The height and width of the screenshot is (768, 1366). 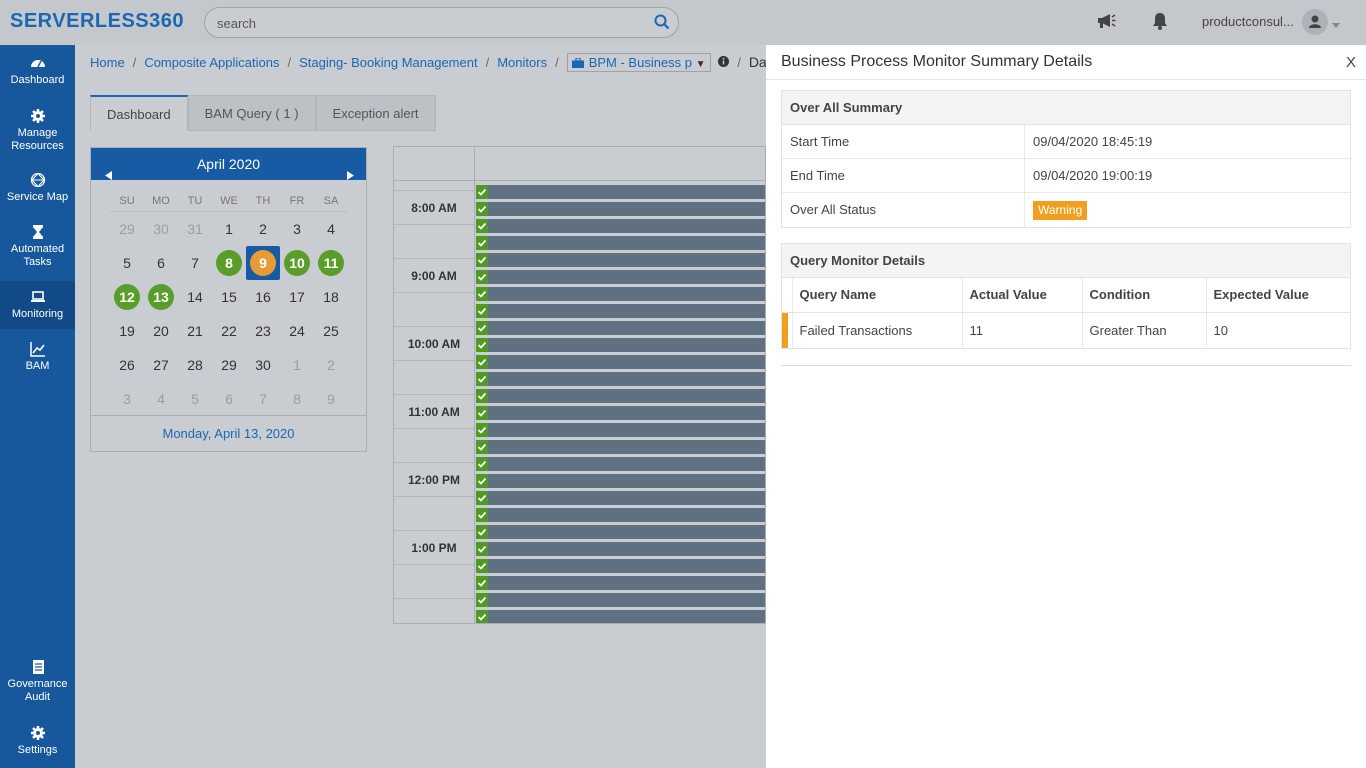 What do you see at coordinates (427, 23) in the screenshot?
I see `search-input` at bounding box center [427, 23].